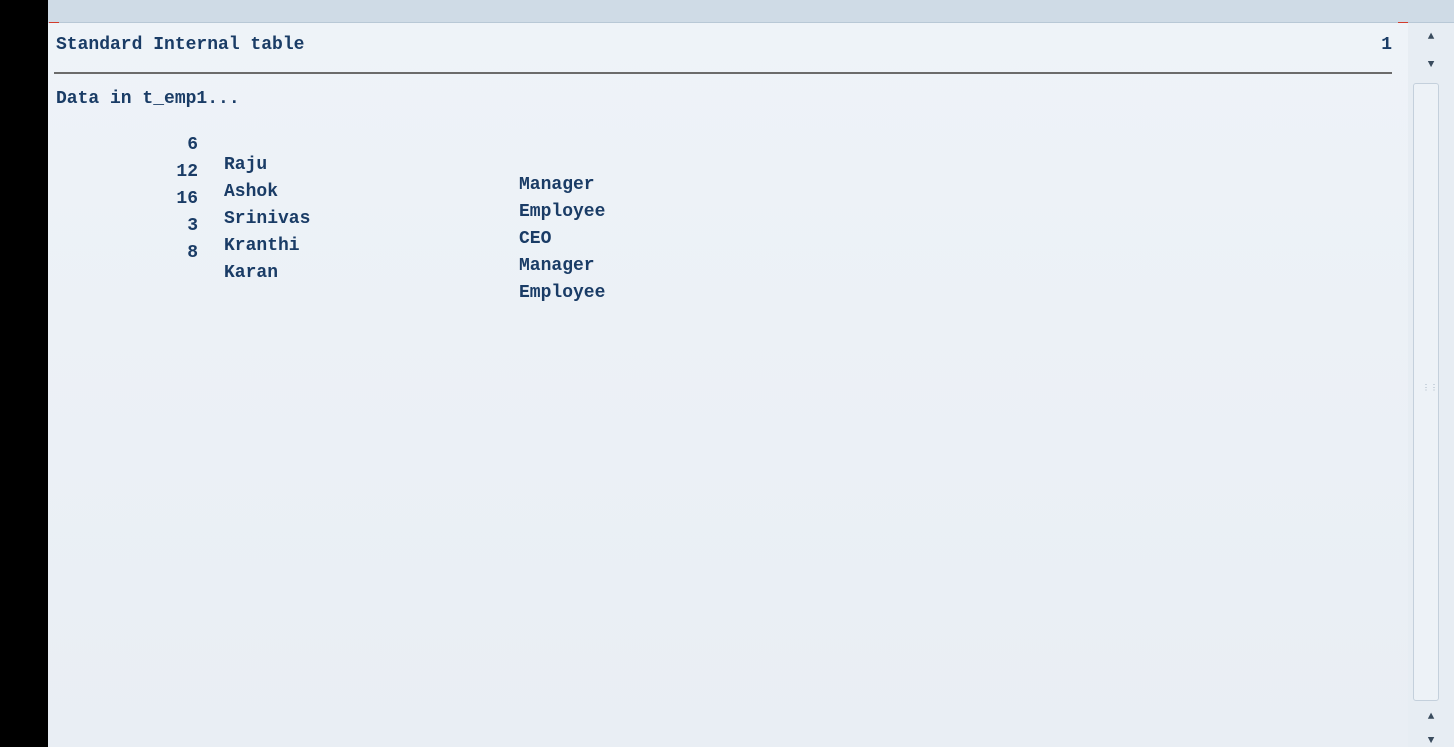  What do you see at coordinates (267, 219) in the screenshot?
I see `employee-name: Srinivas` at bounding box center [267, 219].